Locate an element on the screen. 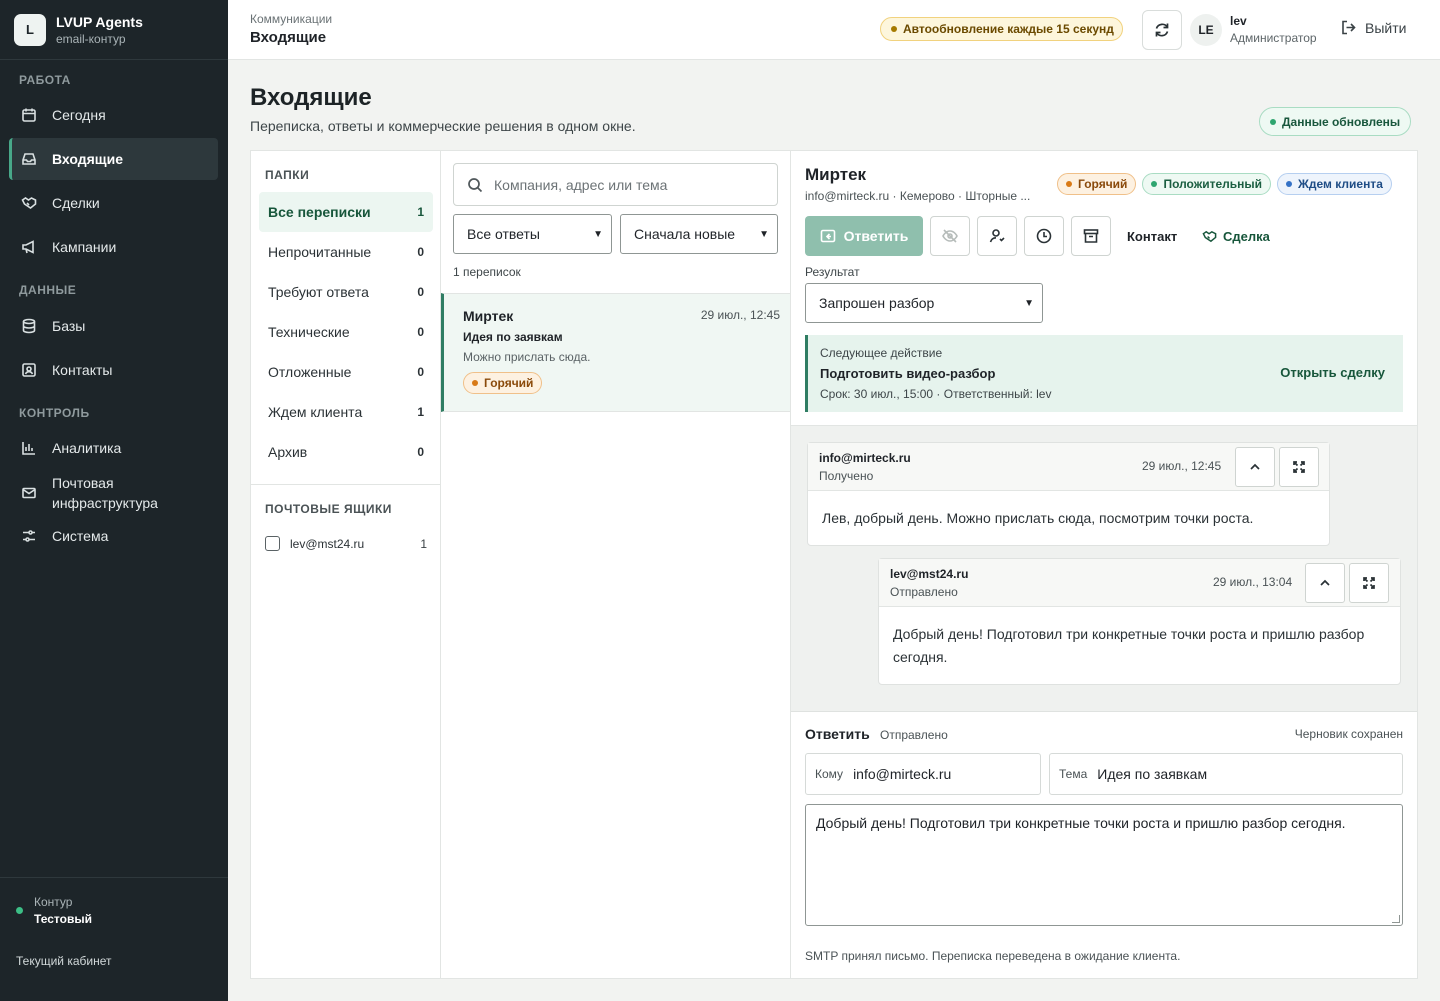 This screenshot has height=1001, width=1440. message-from: lev@mst24.ru is located at coordinates (929, 574).